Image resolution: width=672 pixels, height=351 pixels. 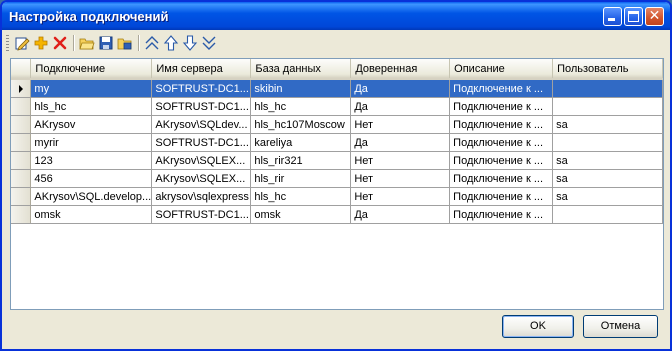 I want to click on close-button: ✕, so click(x=654, y=16).